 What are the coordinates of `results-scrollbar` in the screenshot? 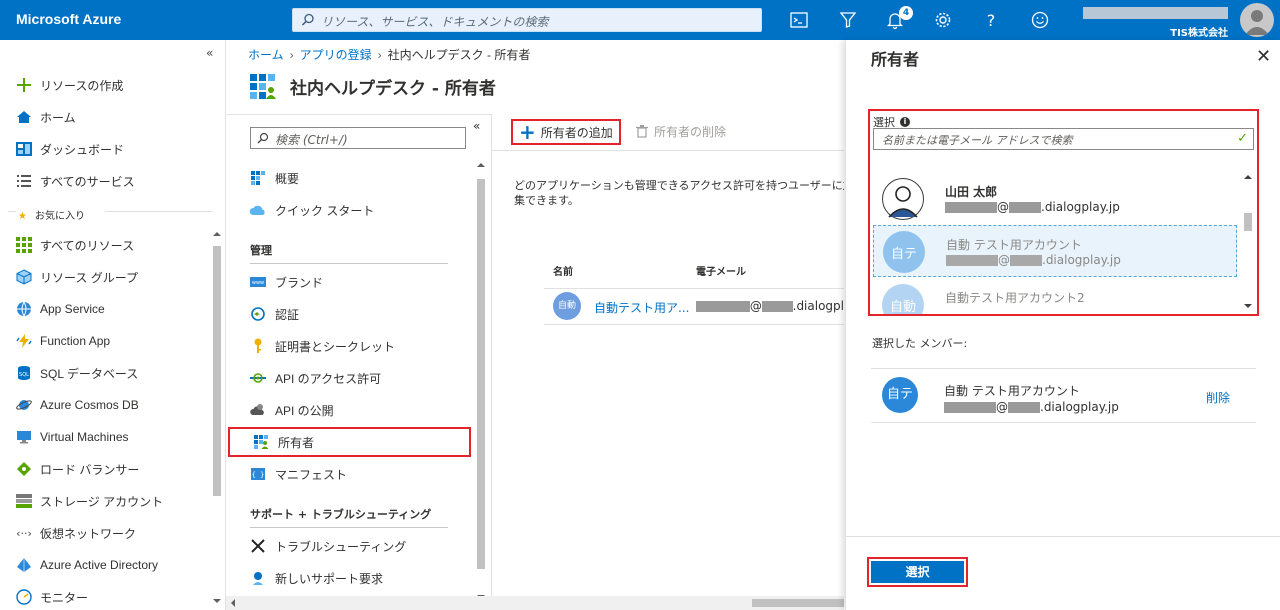 It's located at (1248, 241).